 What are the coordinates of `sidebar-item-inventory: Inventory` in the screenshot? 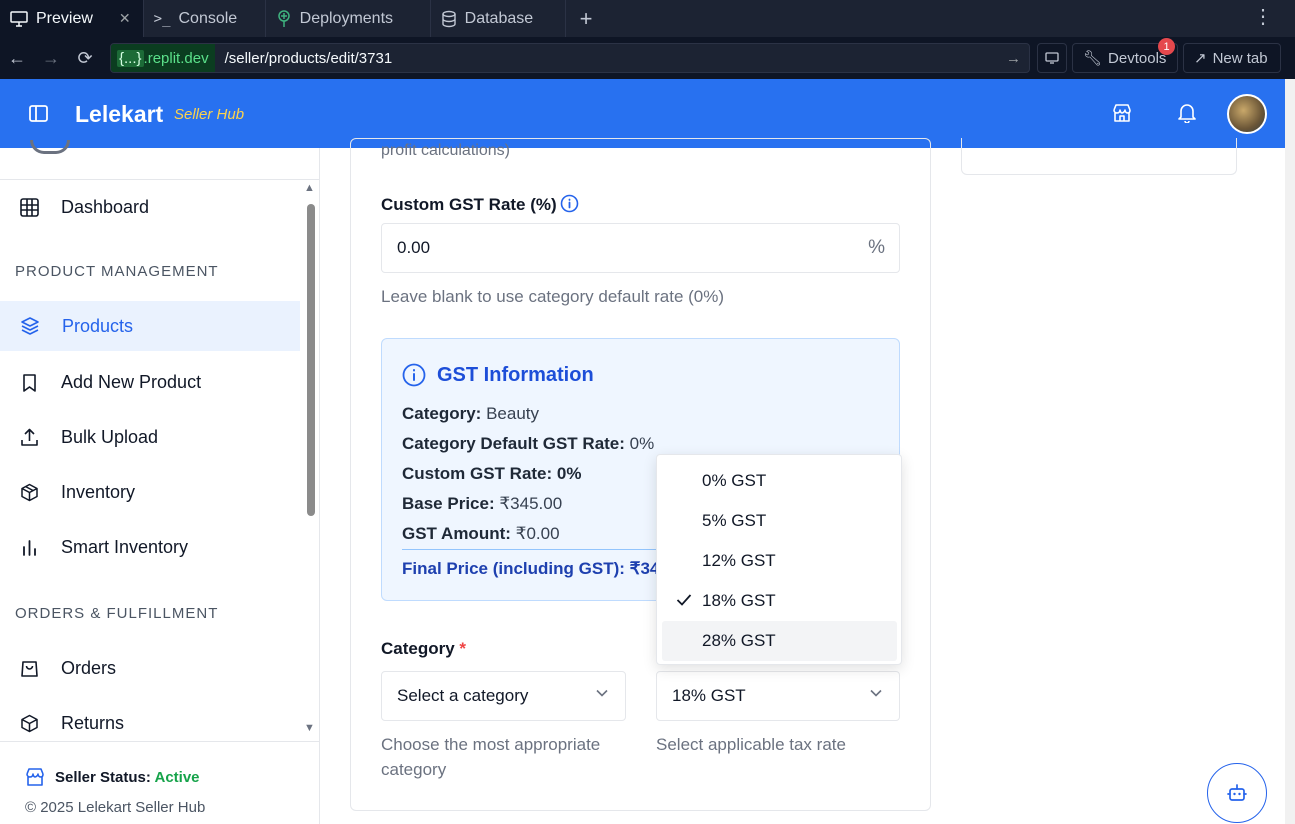 It's located at (150, 492).